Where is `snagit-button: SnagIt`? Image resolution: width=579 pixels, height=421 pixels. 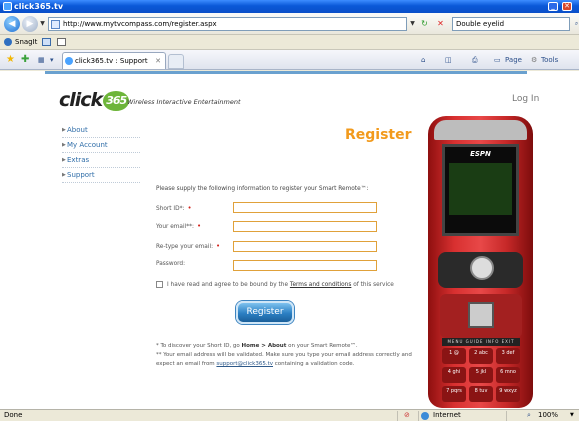
snagit-button: SnagIt is located at coordinates (26, 42).